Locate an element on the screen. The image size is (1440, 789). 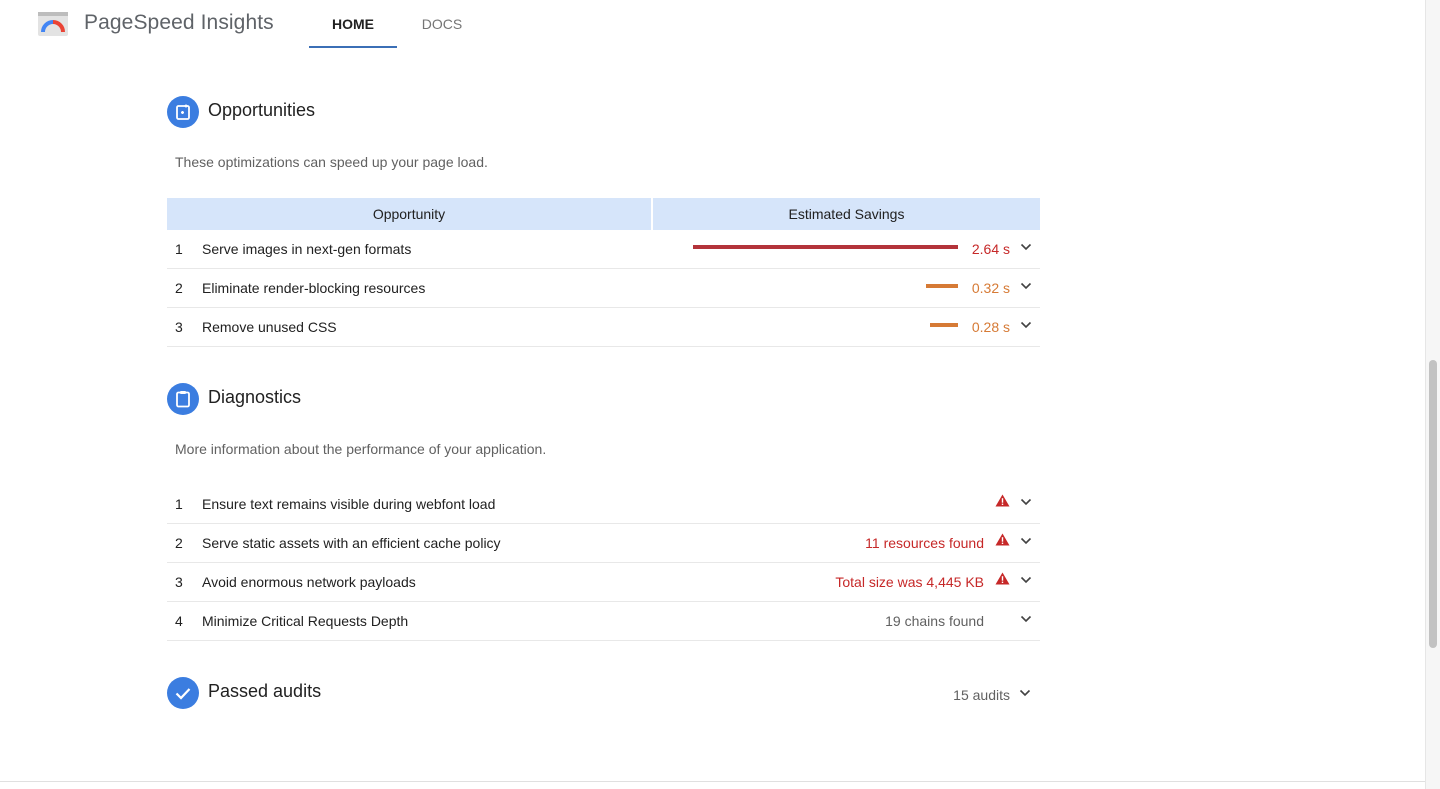
brand-title: PageSpeed Insights is located at coordinates (179, 23).